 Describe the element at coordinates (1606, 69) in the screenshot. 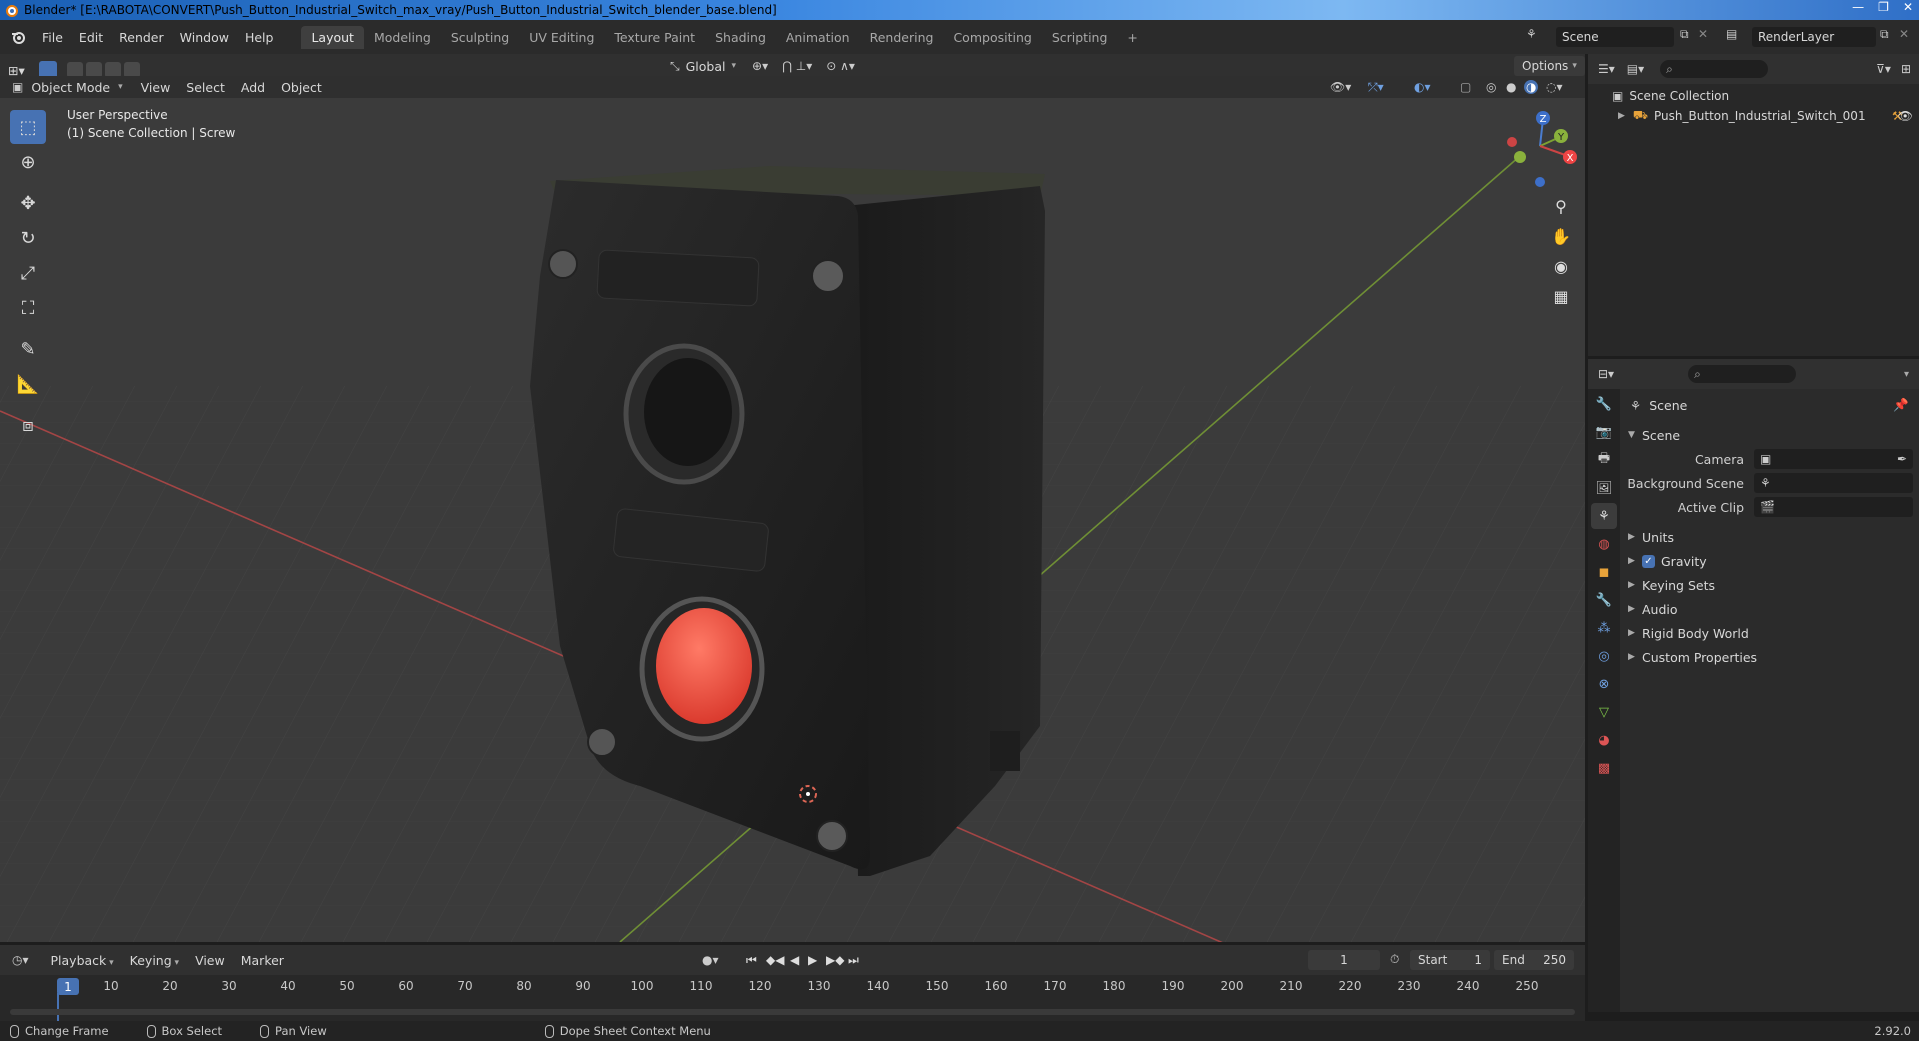

I see `outliner-editor-type-icon: ☰▾` at that location.